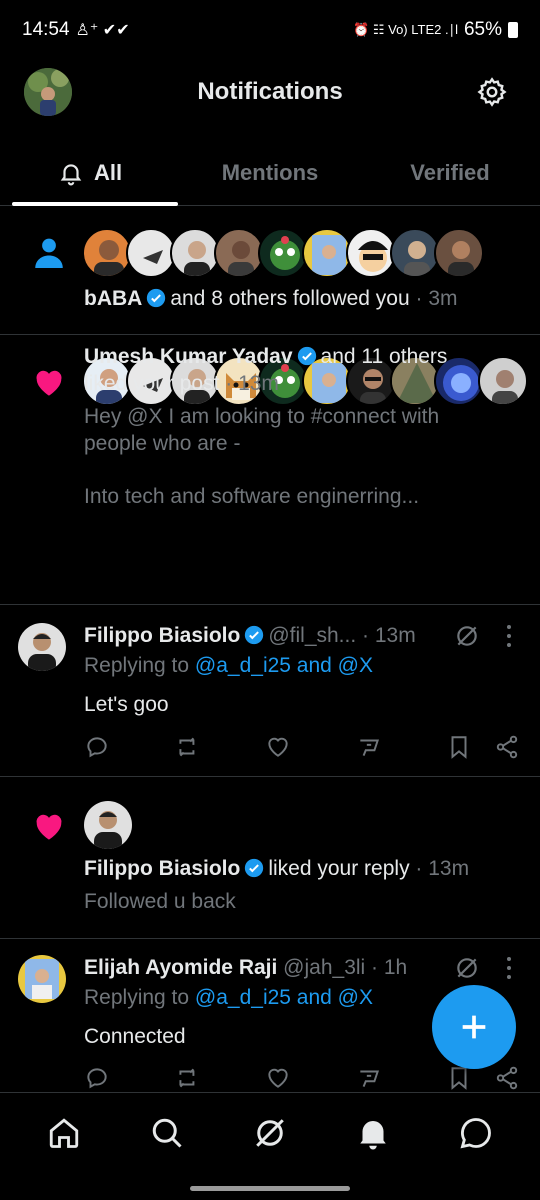 This screenshot has height=1200, width=540. I want to click on settings-button, so click(492, 92).